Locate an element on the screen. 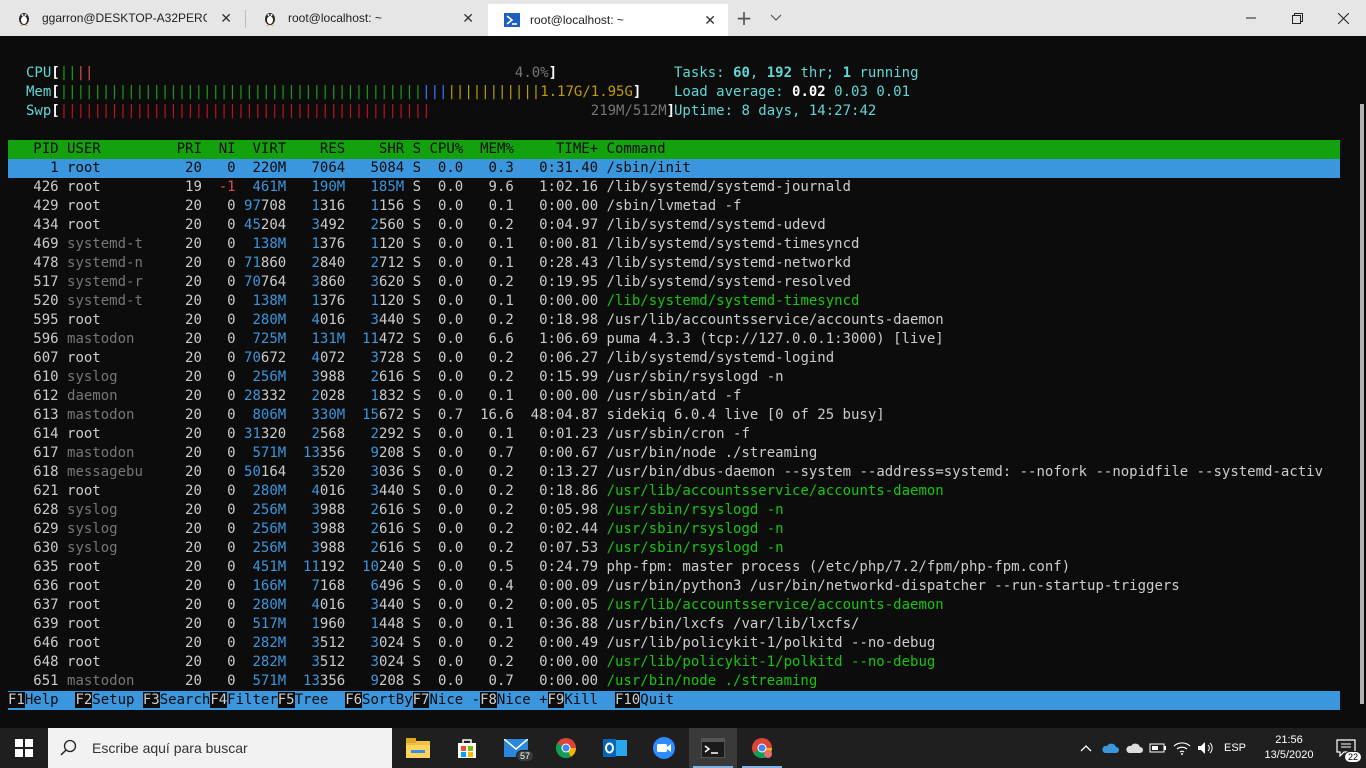  close-window-button is located at coordinates (1343, 18).